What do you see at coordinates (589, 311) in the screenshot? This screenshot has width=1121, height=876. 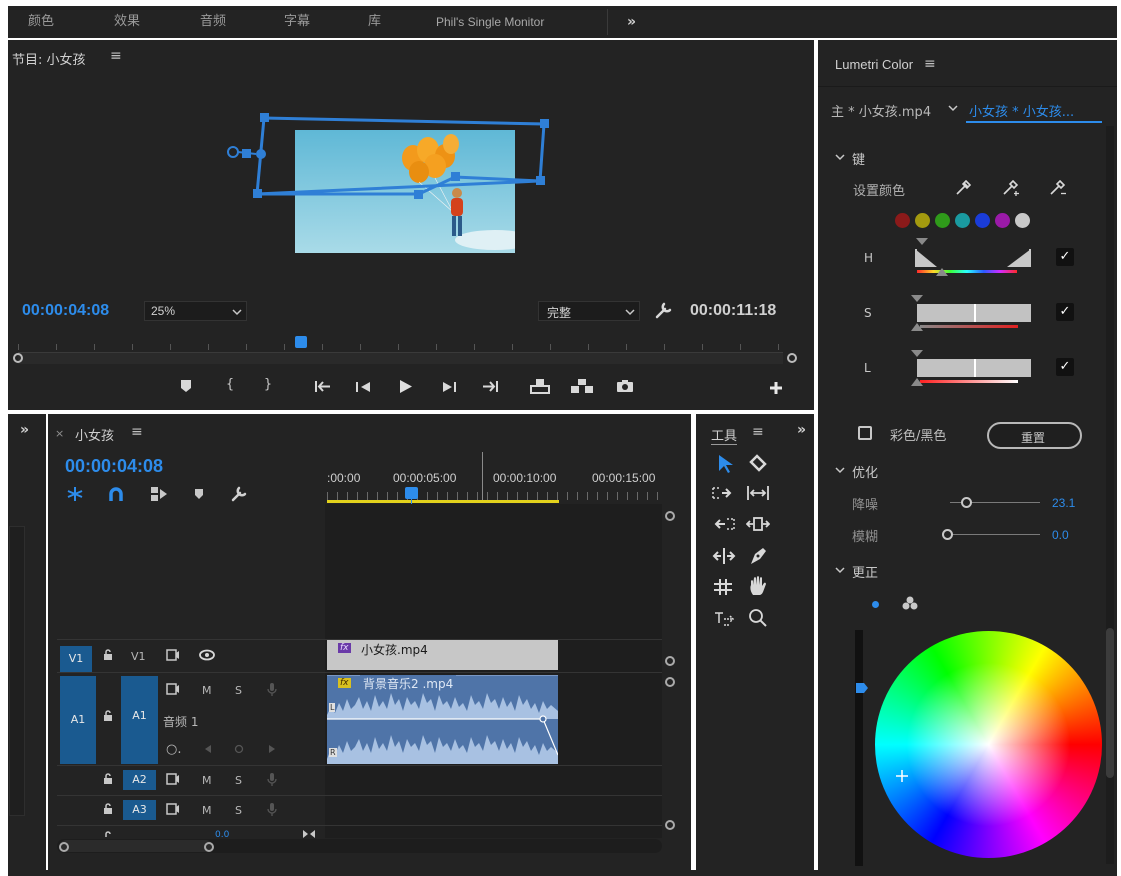 I see `quality-select: 完整` at bounding box center [589, 311].